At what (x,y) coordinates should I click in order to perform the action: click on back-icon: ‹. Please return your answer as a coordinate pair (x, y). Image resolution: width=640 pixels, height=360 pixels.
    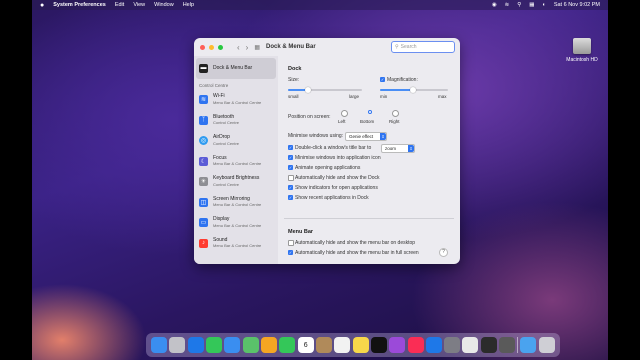
    Looking at the image, I should click on (238, 47).